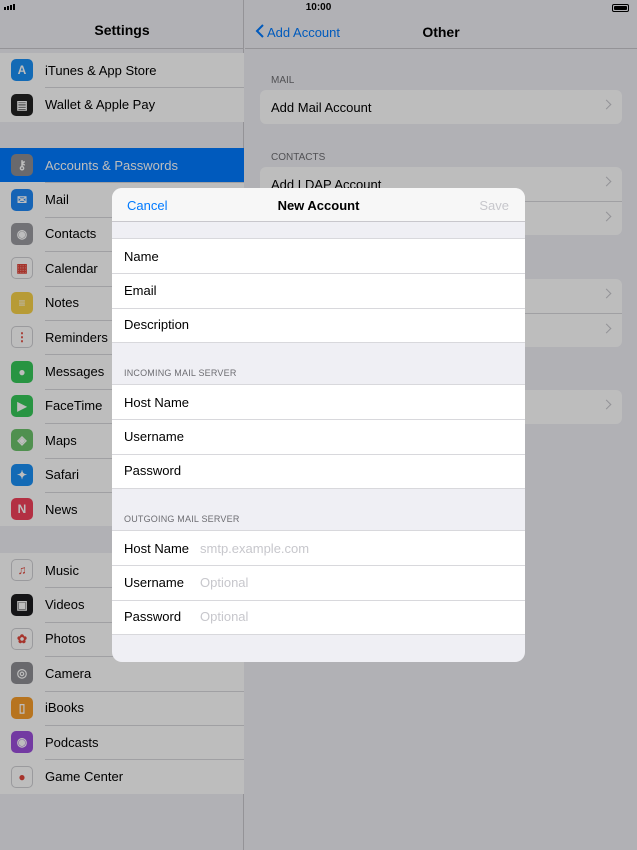 The image size is (637, 850). What do you see at coordinates (182, 519) in the screenshot?
I see `outgoing-server-header: OUTGOING MAIL SERVER` at bounding box center [182, 519].